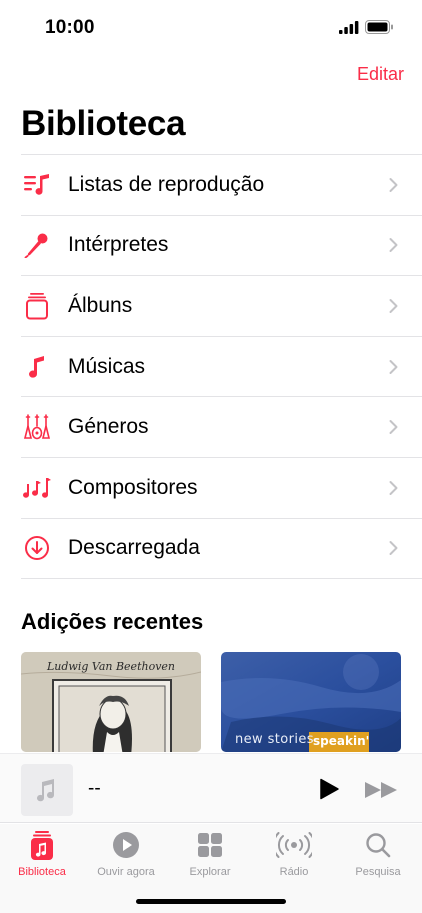 This screenshot has height=913, width=422. I want to click on microphone-icon, so click(37, 245).